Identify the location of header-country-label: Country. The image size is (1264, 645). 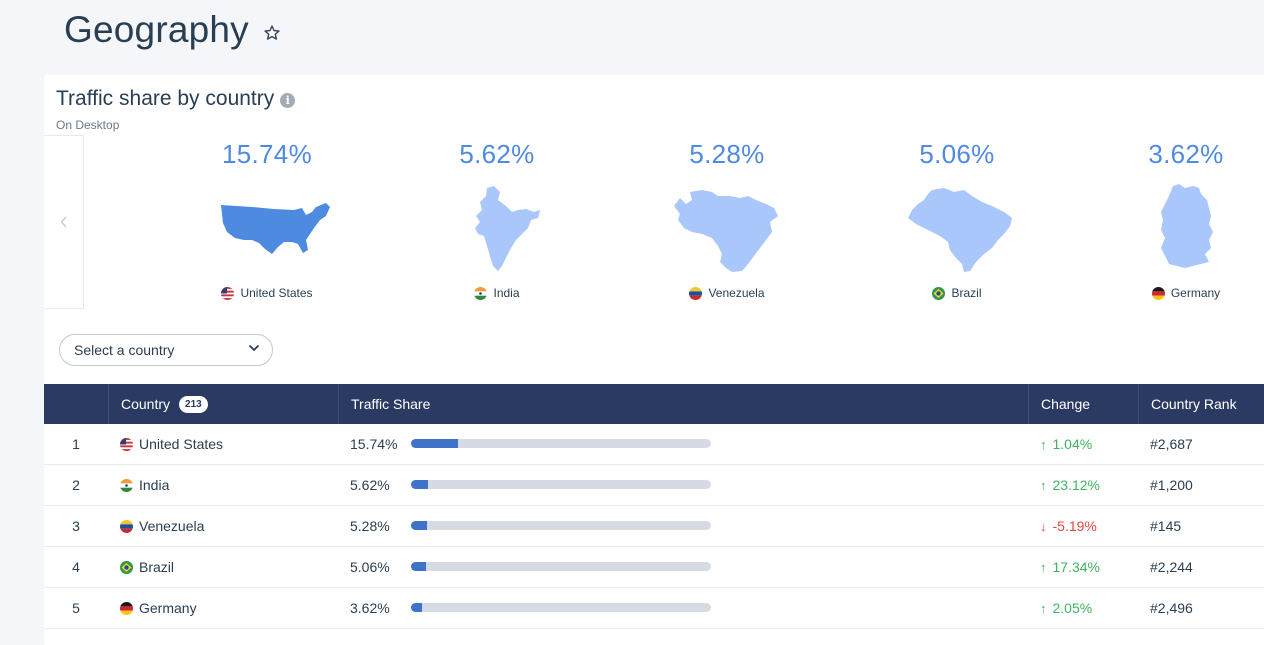
(146, 404).